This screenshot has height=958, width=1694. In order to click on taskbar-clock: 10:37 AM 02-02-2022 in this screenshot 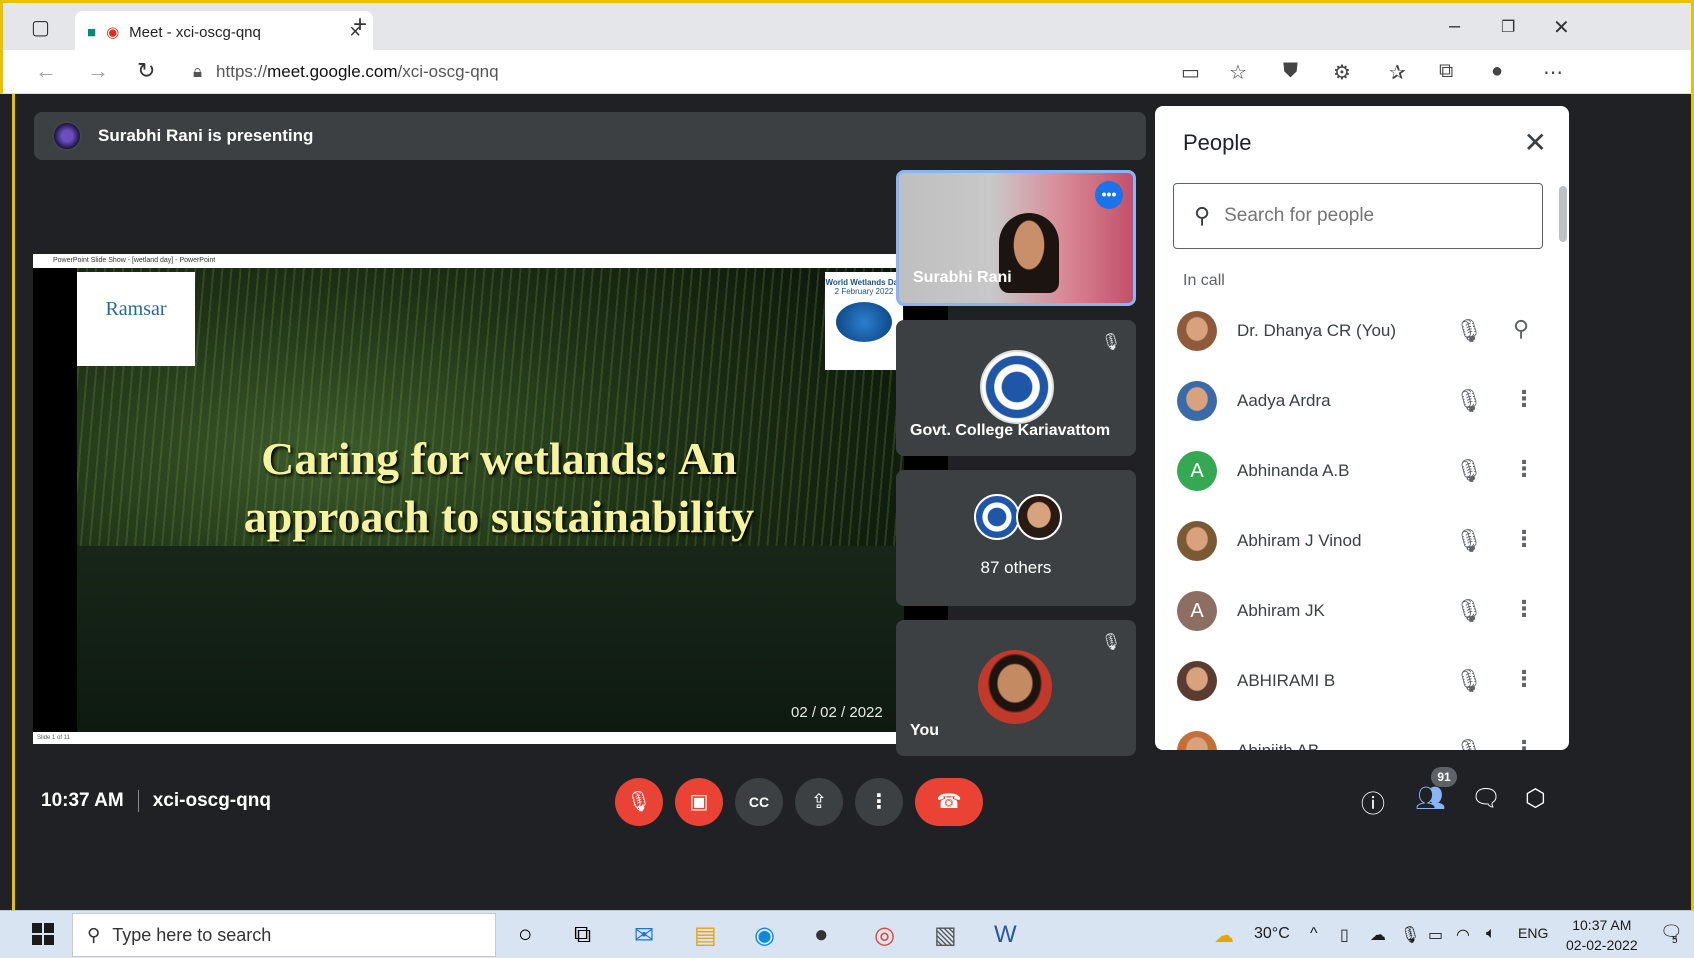, I will do `click(1602, 935)`.